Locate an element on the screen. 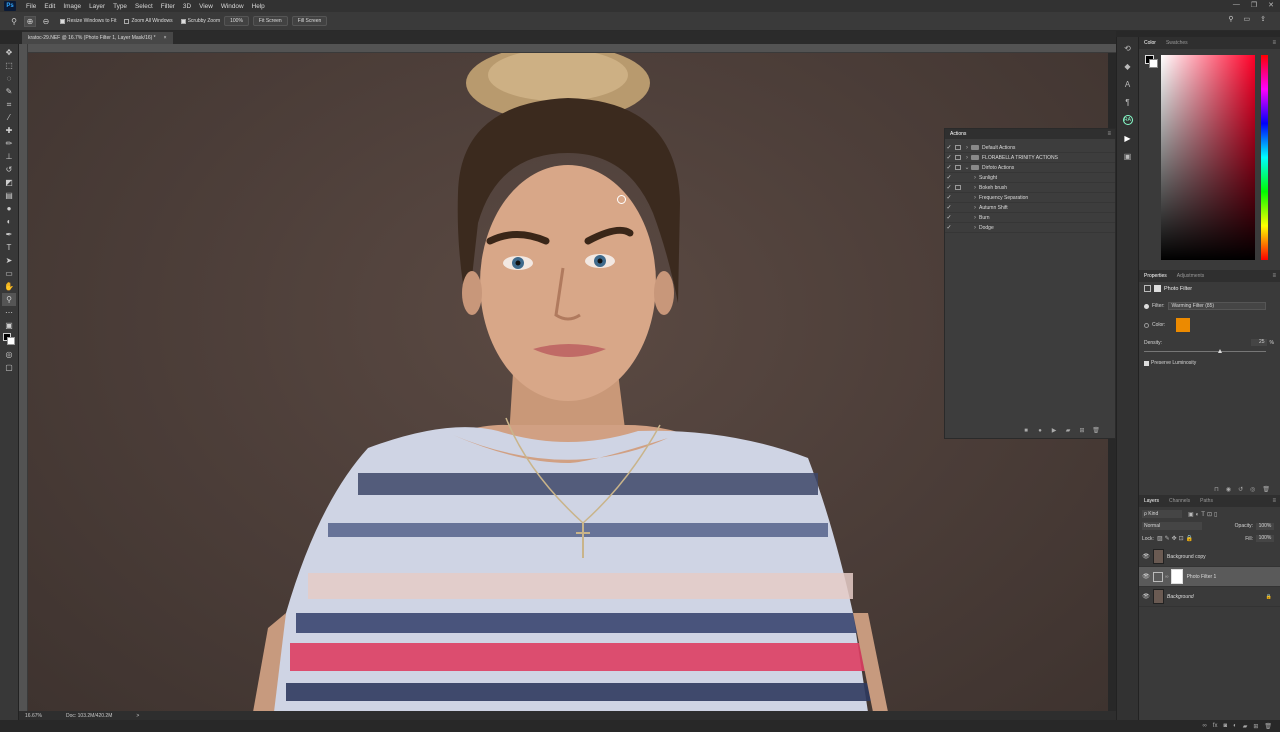  visibility-icon: ◎ is located at coordinates (1252, 489).